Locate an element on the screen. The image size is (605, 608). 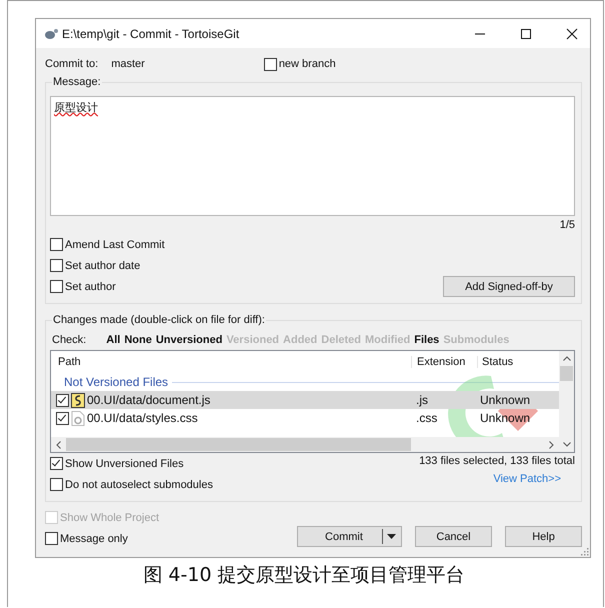
add-signed-off-by-button: Add Signed-off-by is located at coordinates (509, 286).